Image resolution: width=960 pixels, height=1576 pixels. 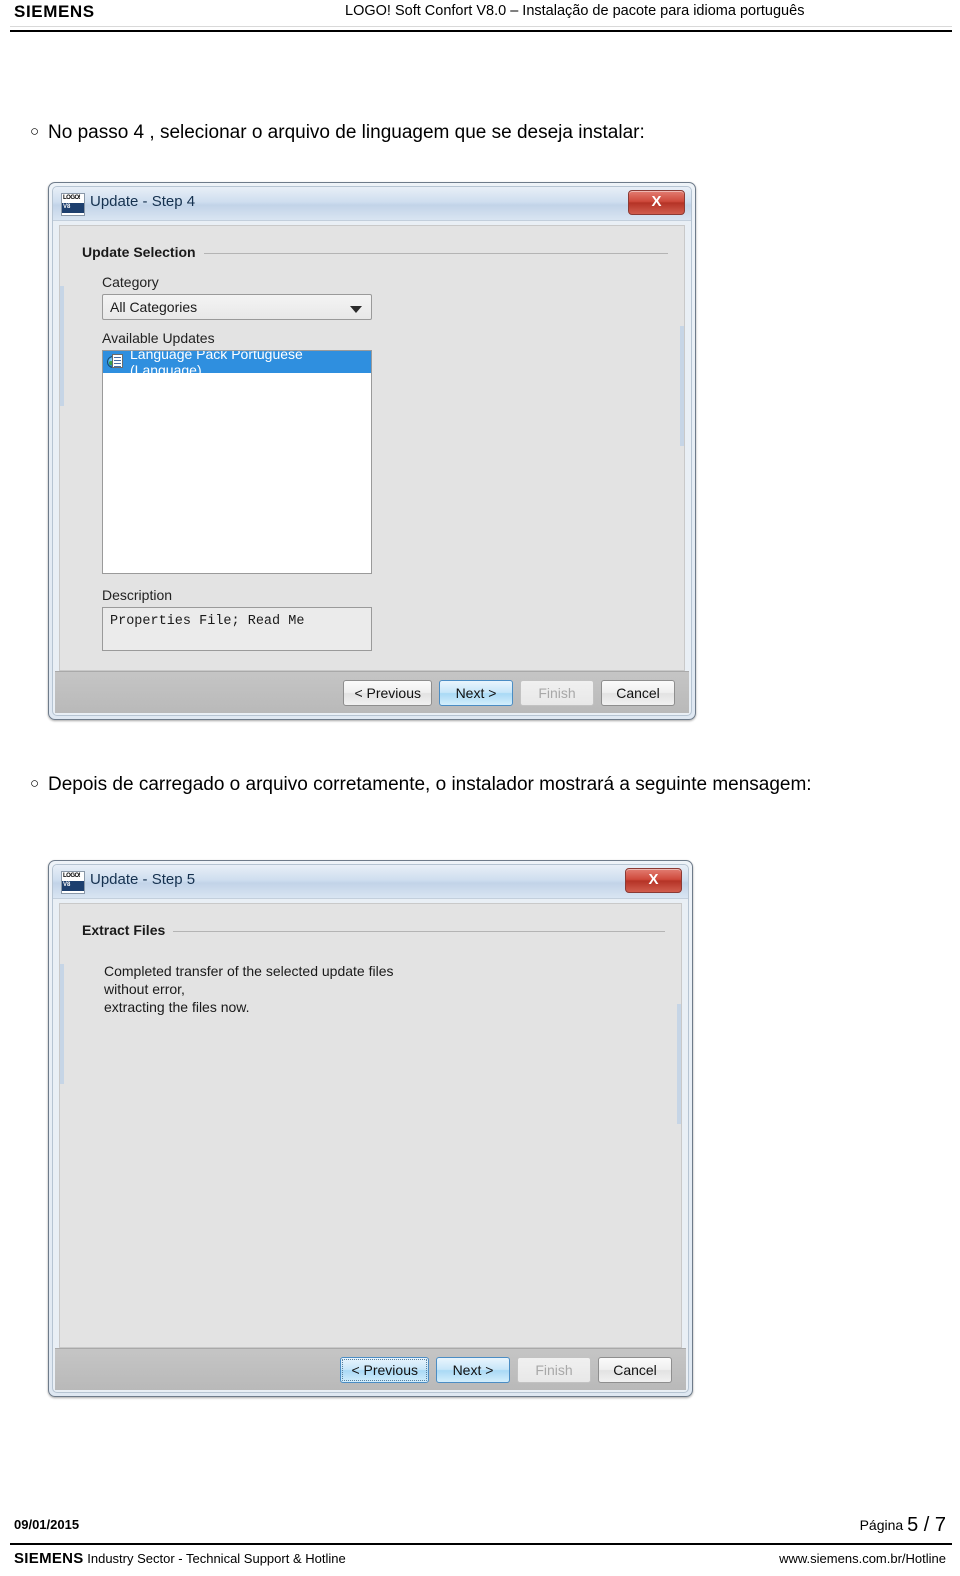 I want to click on footer-brand: SIEMENS, so click(x=49, y=1558).